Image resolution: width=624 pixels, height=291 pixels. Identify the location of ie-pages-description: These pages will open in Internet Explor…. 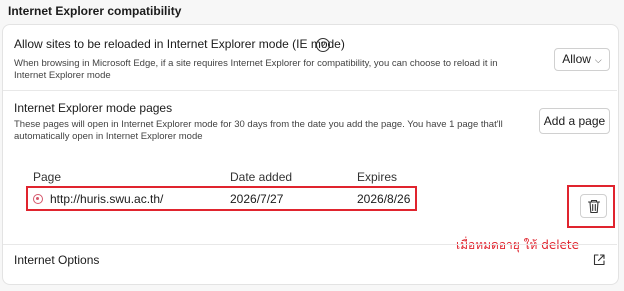
(258, 130).